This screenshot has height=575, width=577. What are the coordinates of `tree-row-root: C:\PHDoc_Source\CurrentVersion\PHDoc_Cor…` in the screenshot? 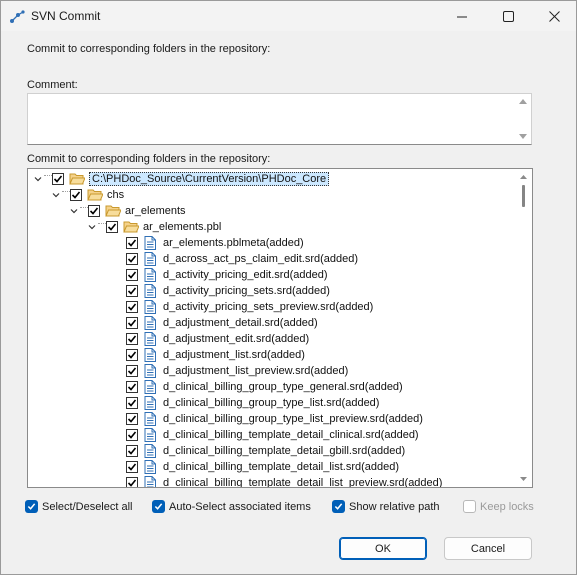 It's located at (181, 179).